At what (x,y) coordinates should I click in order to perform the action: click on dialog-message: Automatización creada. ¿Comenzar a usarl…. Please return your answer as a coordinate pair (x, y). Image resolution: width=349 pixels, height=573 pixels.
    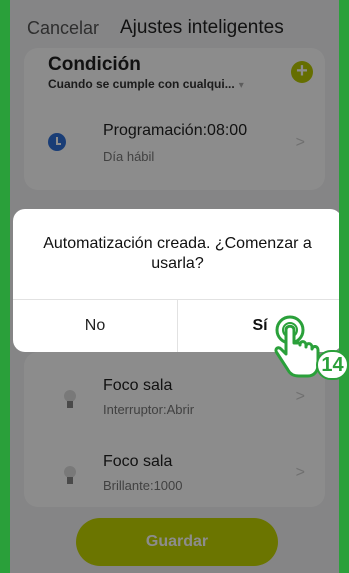
    Looking at the image, I should click on (177, 253).